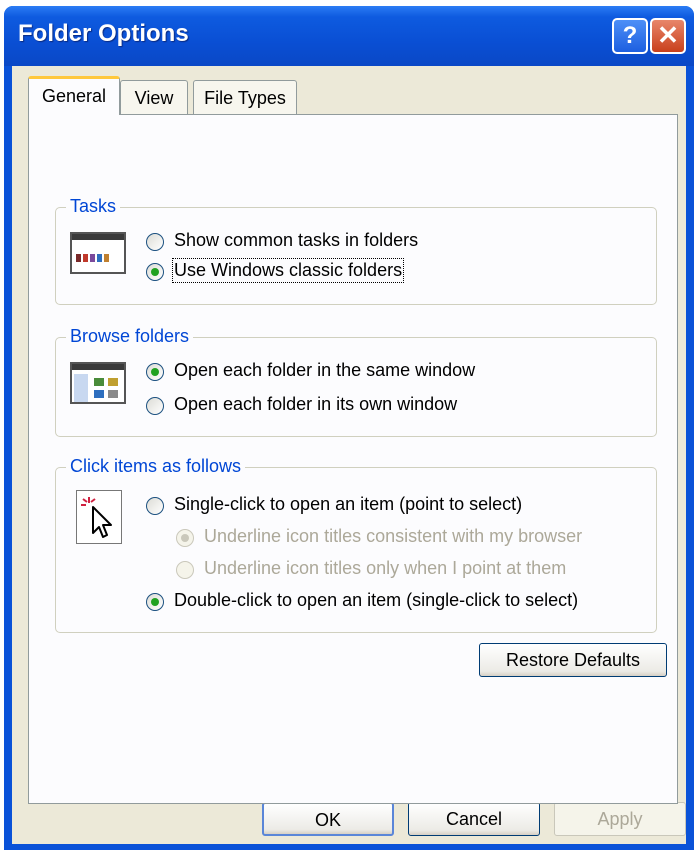 This screenshot has width=698, height=854. I want to click on window-title: Folder Options, so click(103, 33).